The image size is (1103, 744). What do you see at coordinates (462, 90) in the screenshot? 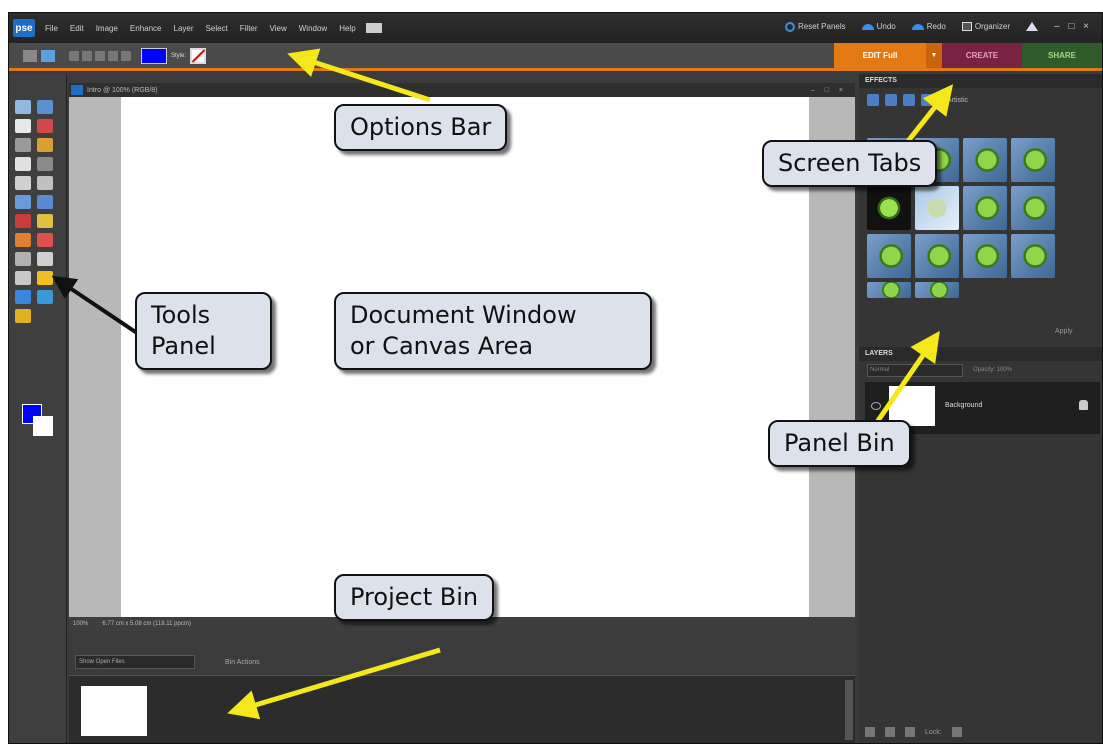
I see `document-title-bar: Intro @ 100% (RGB/8) – □ ×` at bounding box center [462, 90].